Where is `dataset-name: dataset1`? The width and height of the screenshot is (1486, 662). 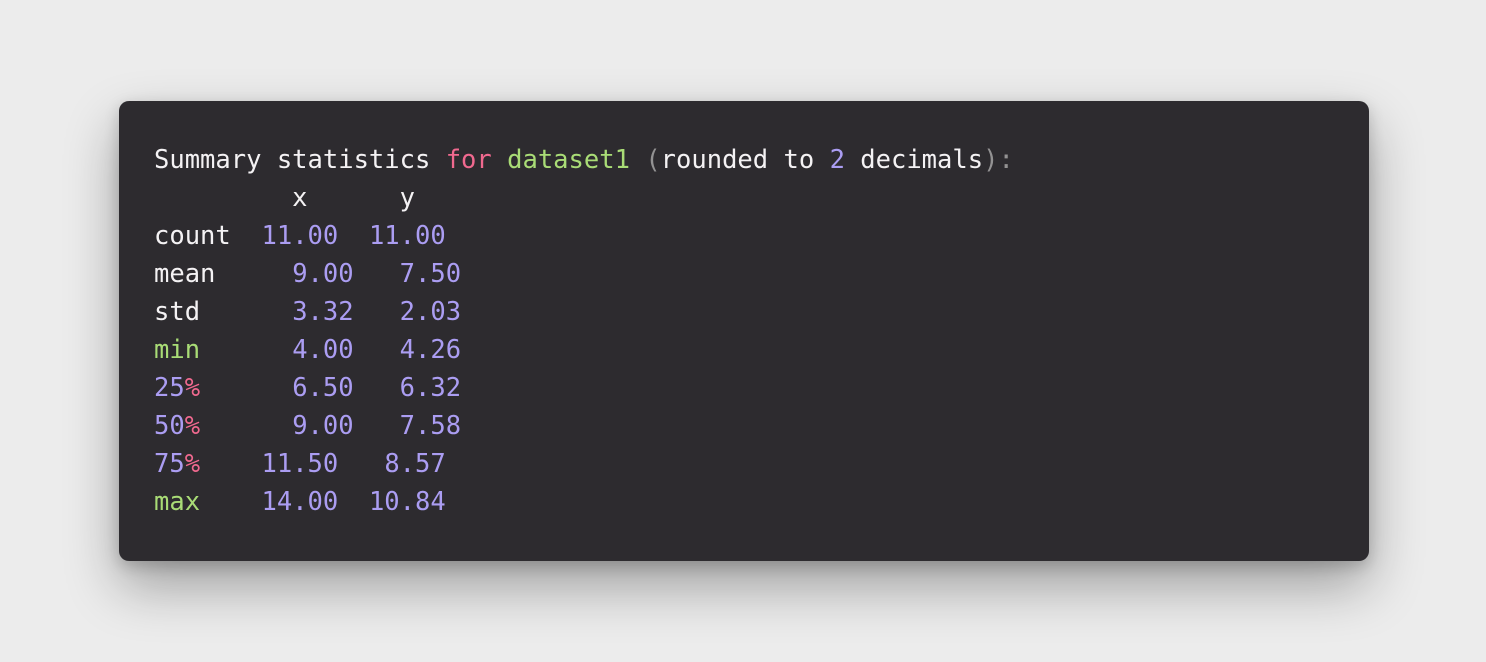
dataset-name: dataset1 is located at coordinates (568, 160).